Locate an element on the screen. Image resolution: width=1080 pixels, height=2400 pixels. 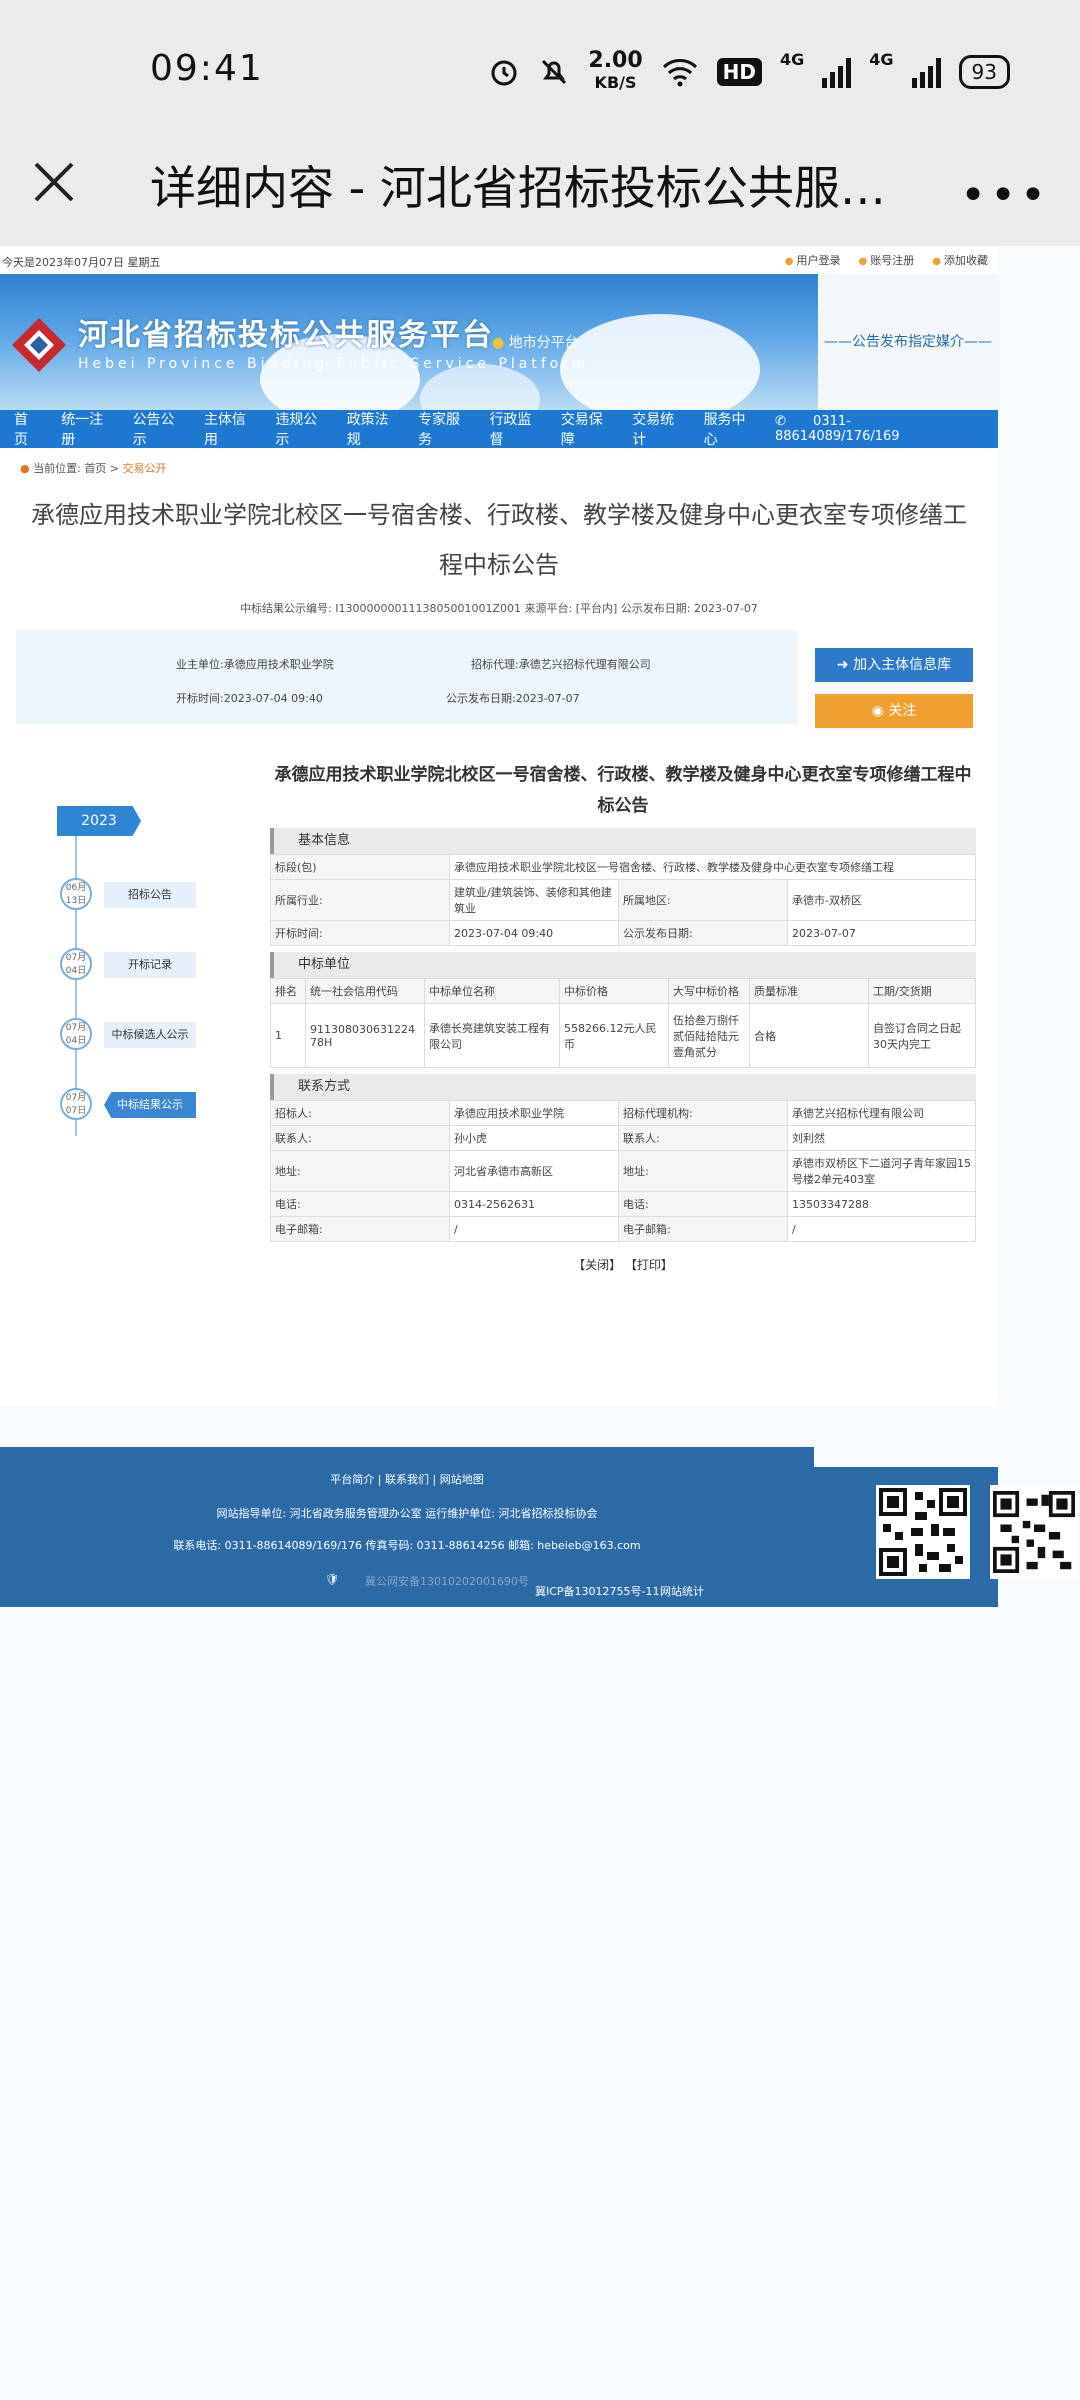
publish-label: 公示发布日期: is located at coordinates (481, 698).